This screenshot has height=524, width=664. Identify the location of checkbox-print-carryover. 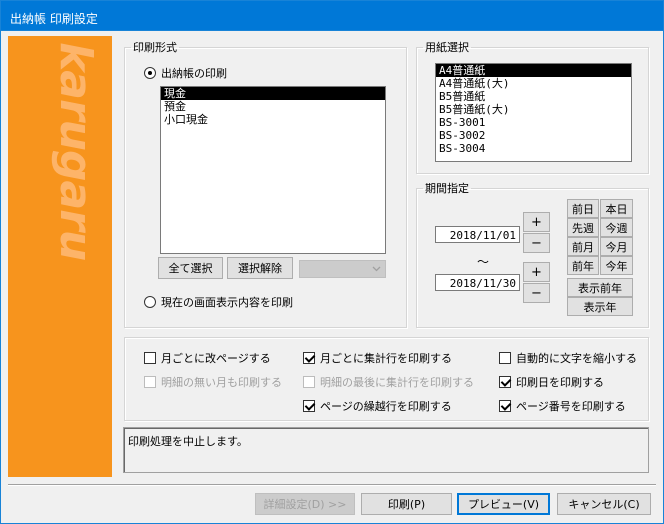
(309, 406).